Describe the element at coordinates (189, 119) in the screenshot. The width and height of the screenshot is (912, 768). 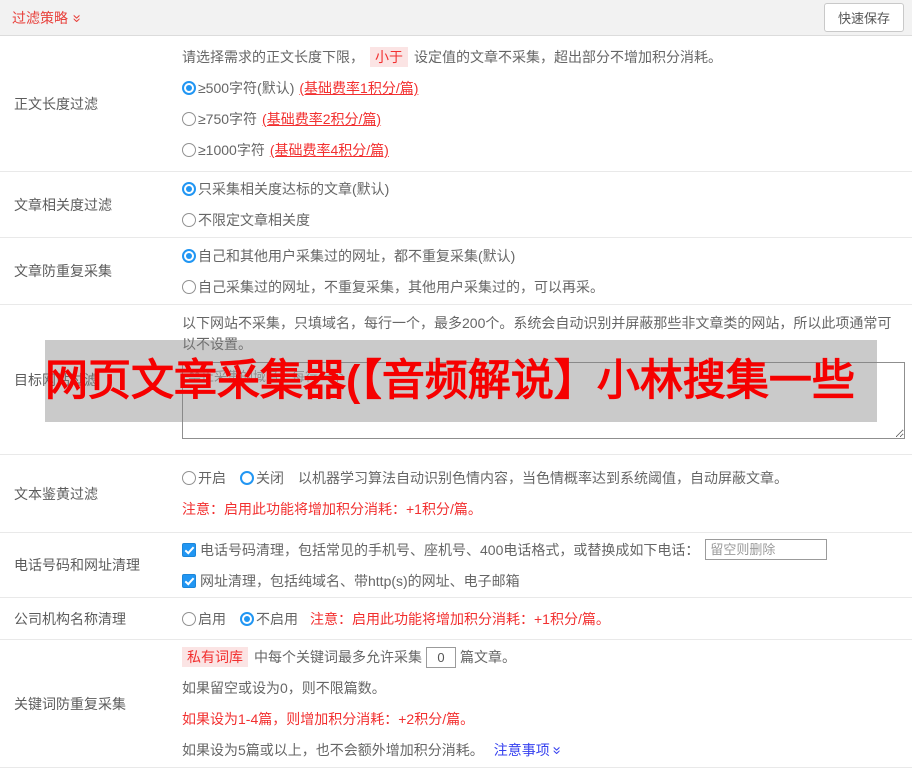
I see `radio-750-chars` at that location.